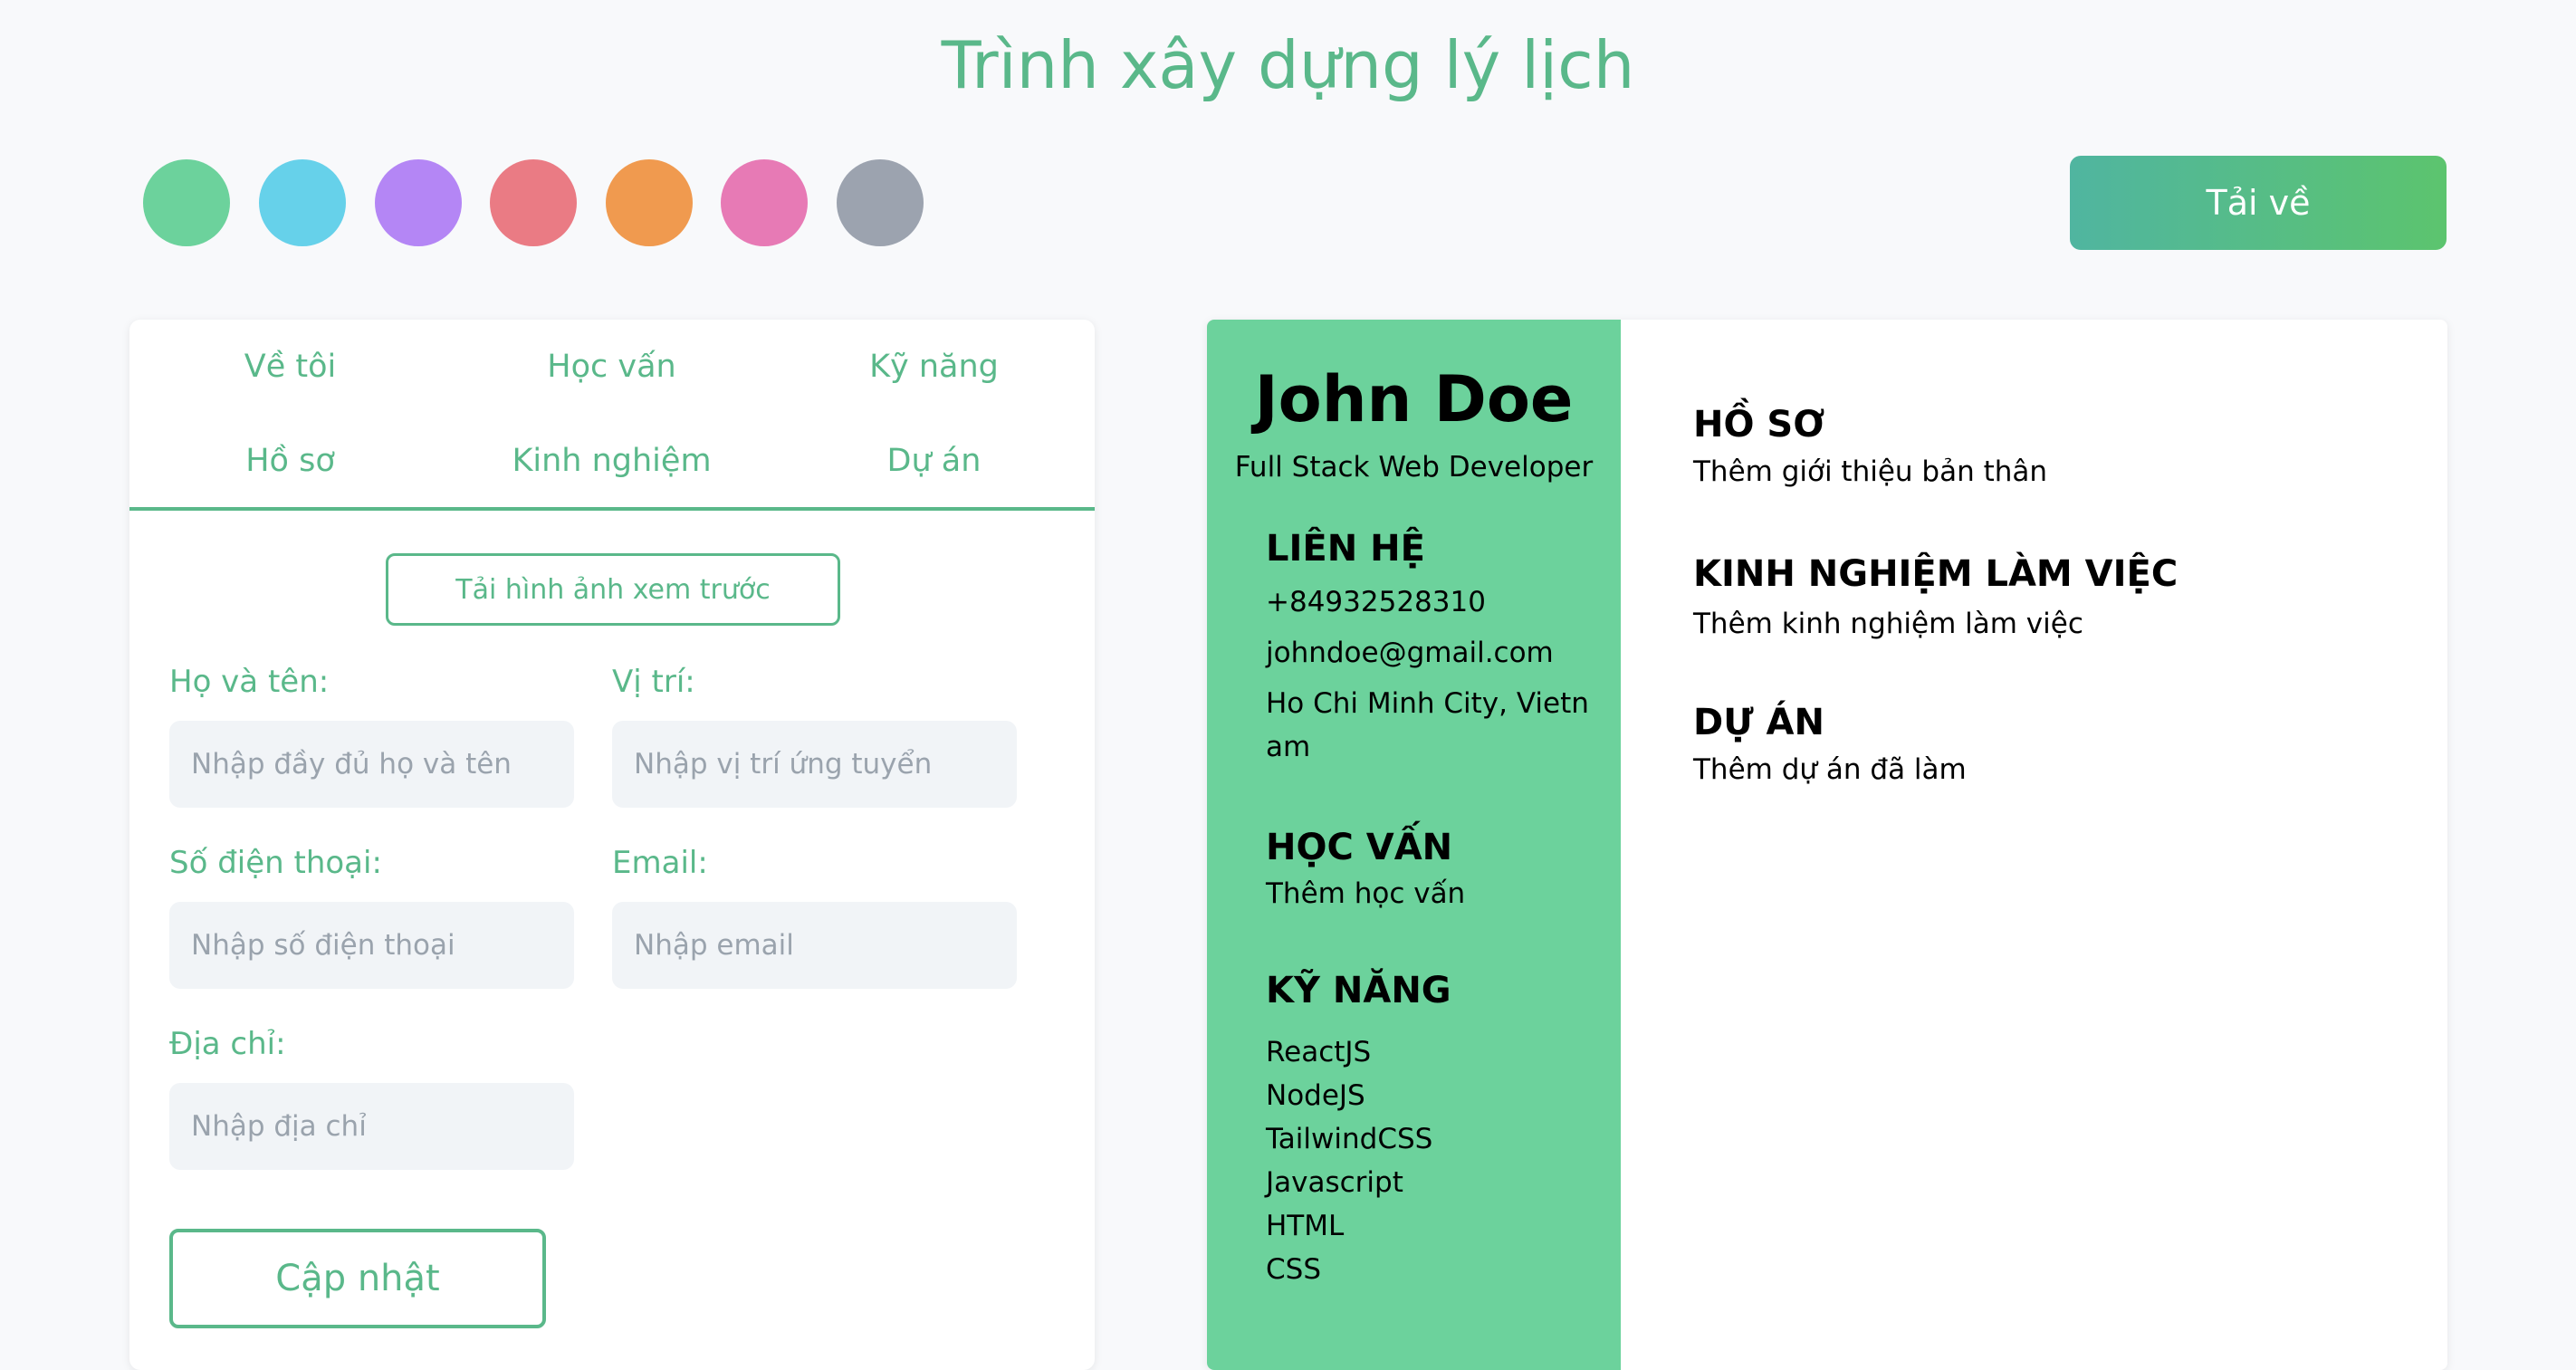 Image resolution: width=2576 pixels, height=1370 pixels. I want to click on skill-item: Javascript, so click(1334, 1183).